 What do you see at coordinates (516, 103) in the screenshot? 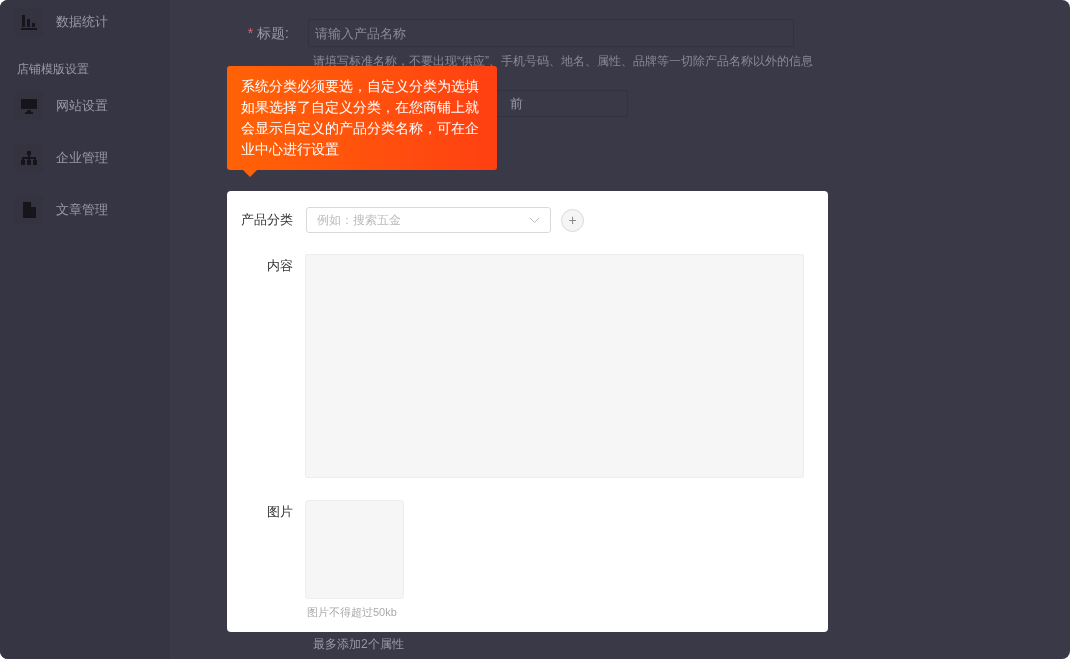
I see `field-value: 前` at bounding box center [516, 103].